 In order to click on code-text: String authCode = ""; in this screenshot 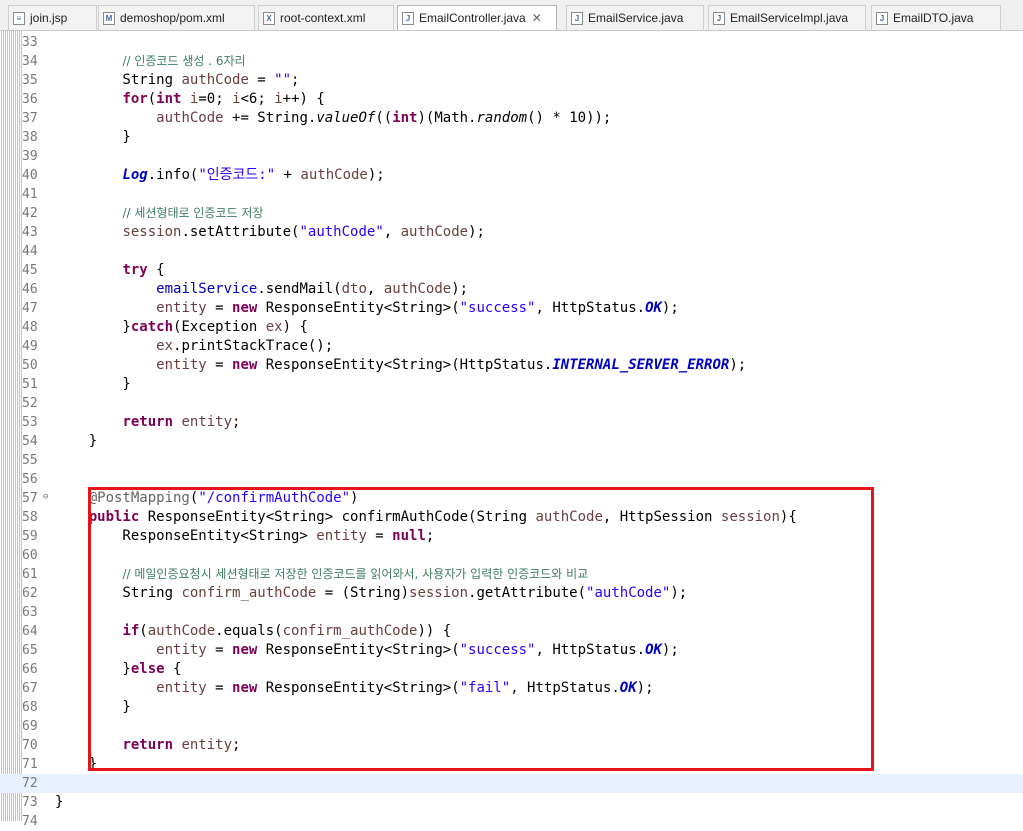, I will do `click(177, 80)`.